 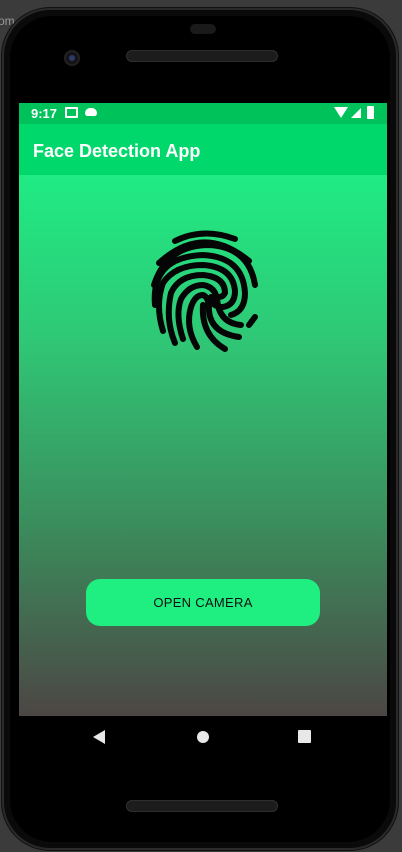 What do you see at coordinates (117, 151) in the screenshot?
I see `app-title: Face Detection App` at bounding box center [117, 151].